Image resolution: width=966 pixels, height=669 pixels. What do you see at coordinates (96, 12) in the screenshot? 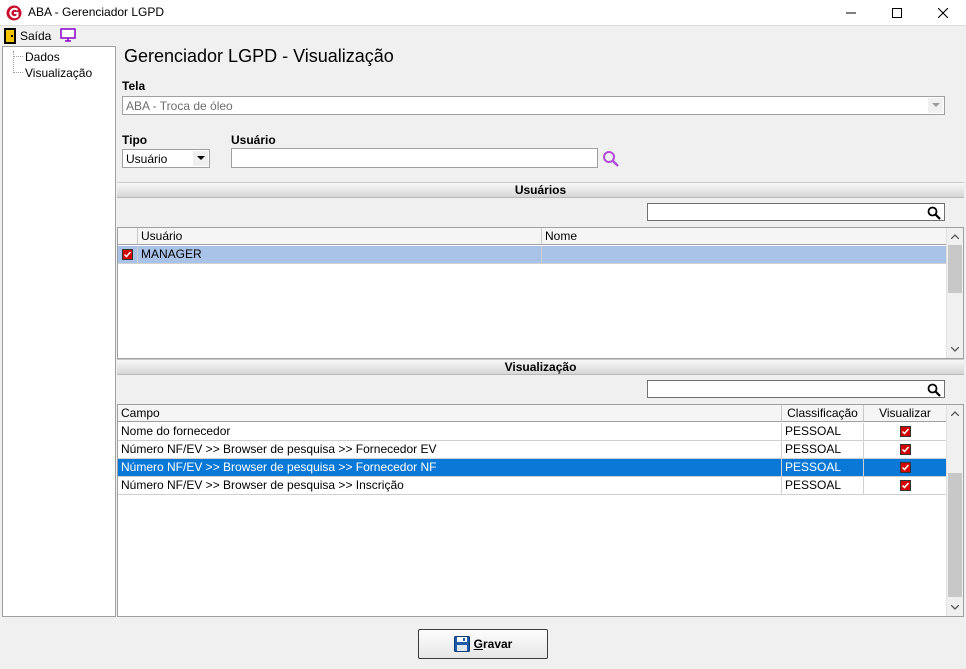
I see `window-title: ABA - Gerenciador LGPD` at bounding box center [96, 12].